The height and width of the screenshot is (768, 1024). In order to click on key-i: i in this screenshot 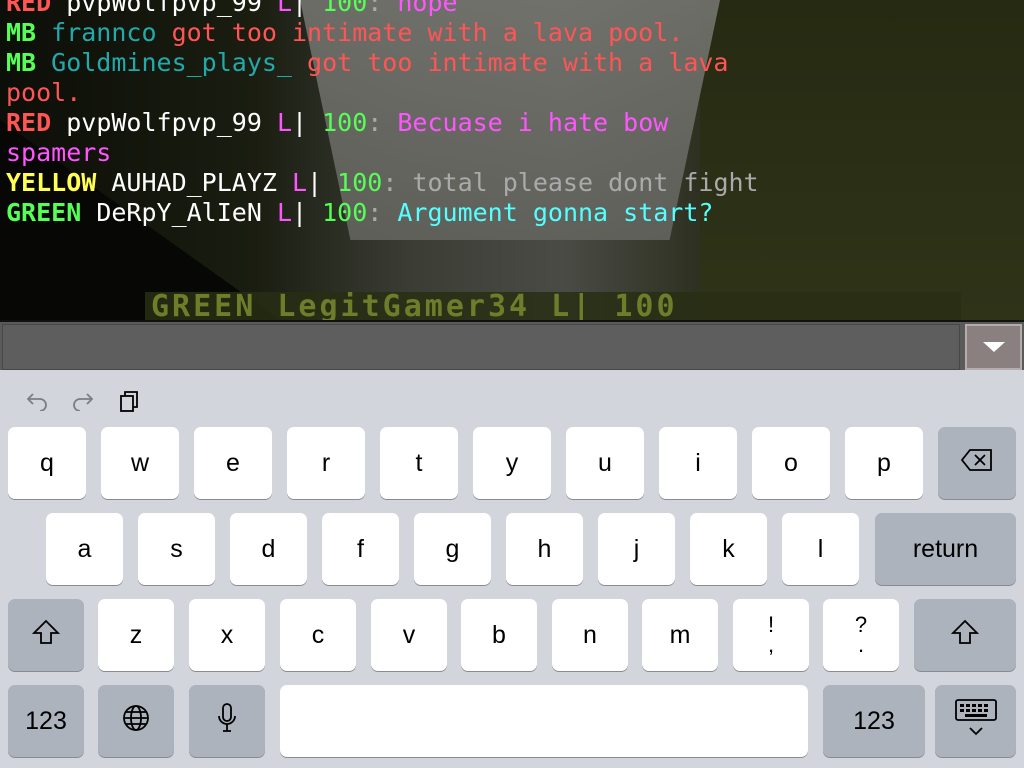, I will do `click(698, 463)`.